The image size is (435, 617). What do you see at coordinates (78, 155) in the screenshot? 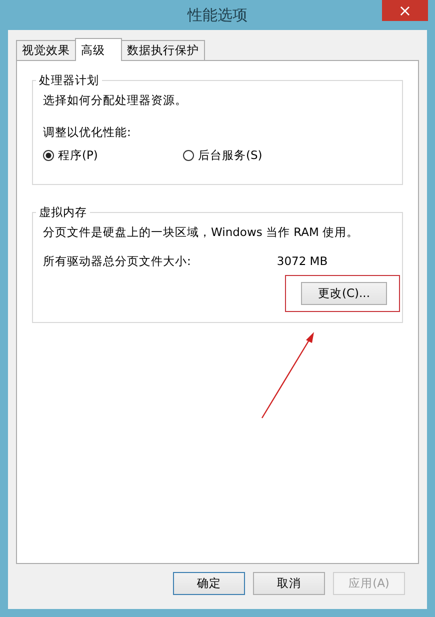
I see `radio-label: 程序(P)` at bounding box center [78, 155].